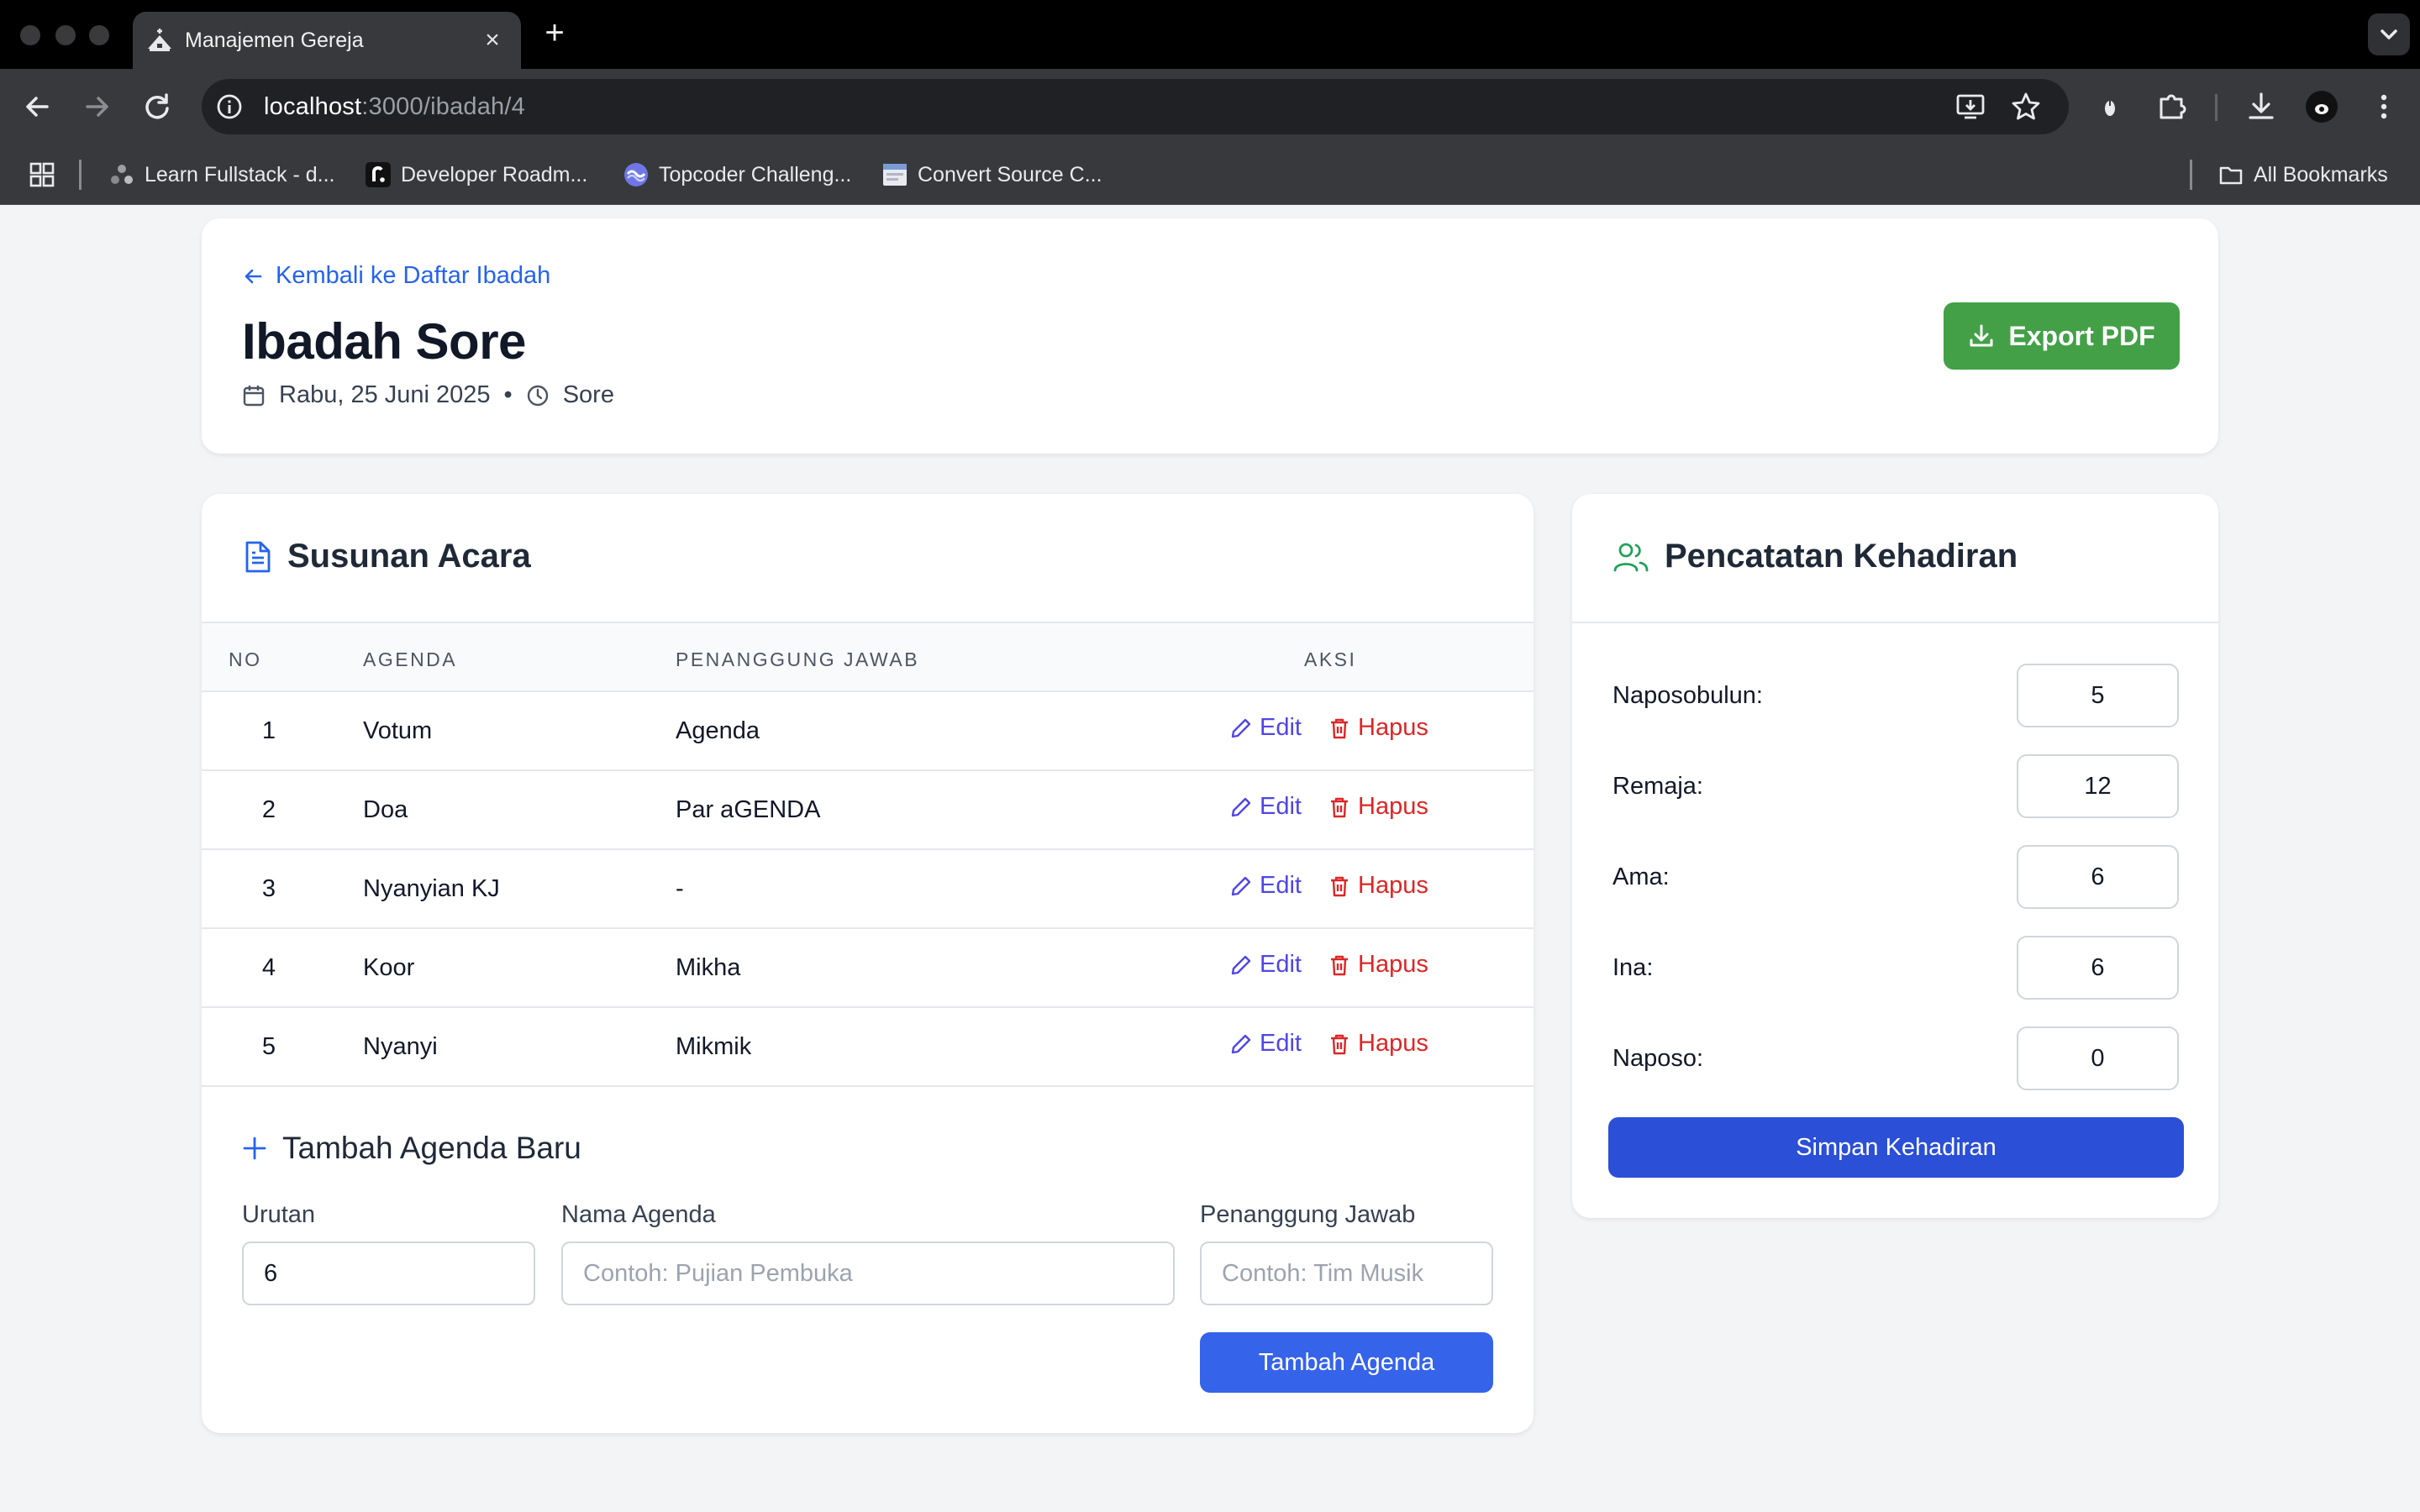 The width and height of the screenshot is (2420, 1512). Describe the element at coordinates (493, 40) in the screenshot. I see `tab-close-icon: ×` at that location.